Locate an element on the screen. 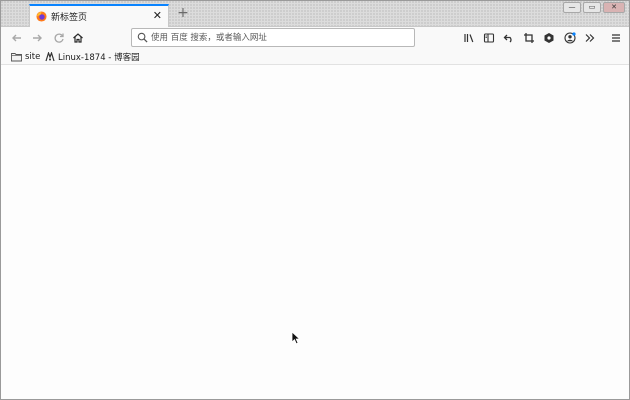  nav-toolbar is located at coordinates (315, 38).